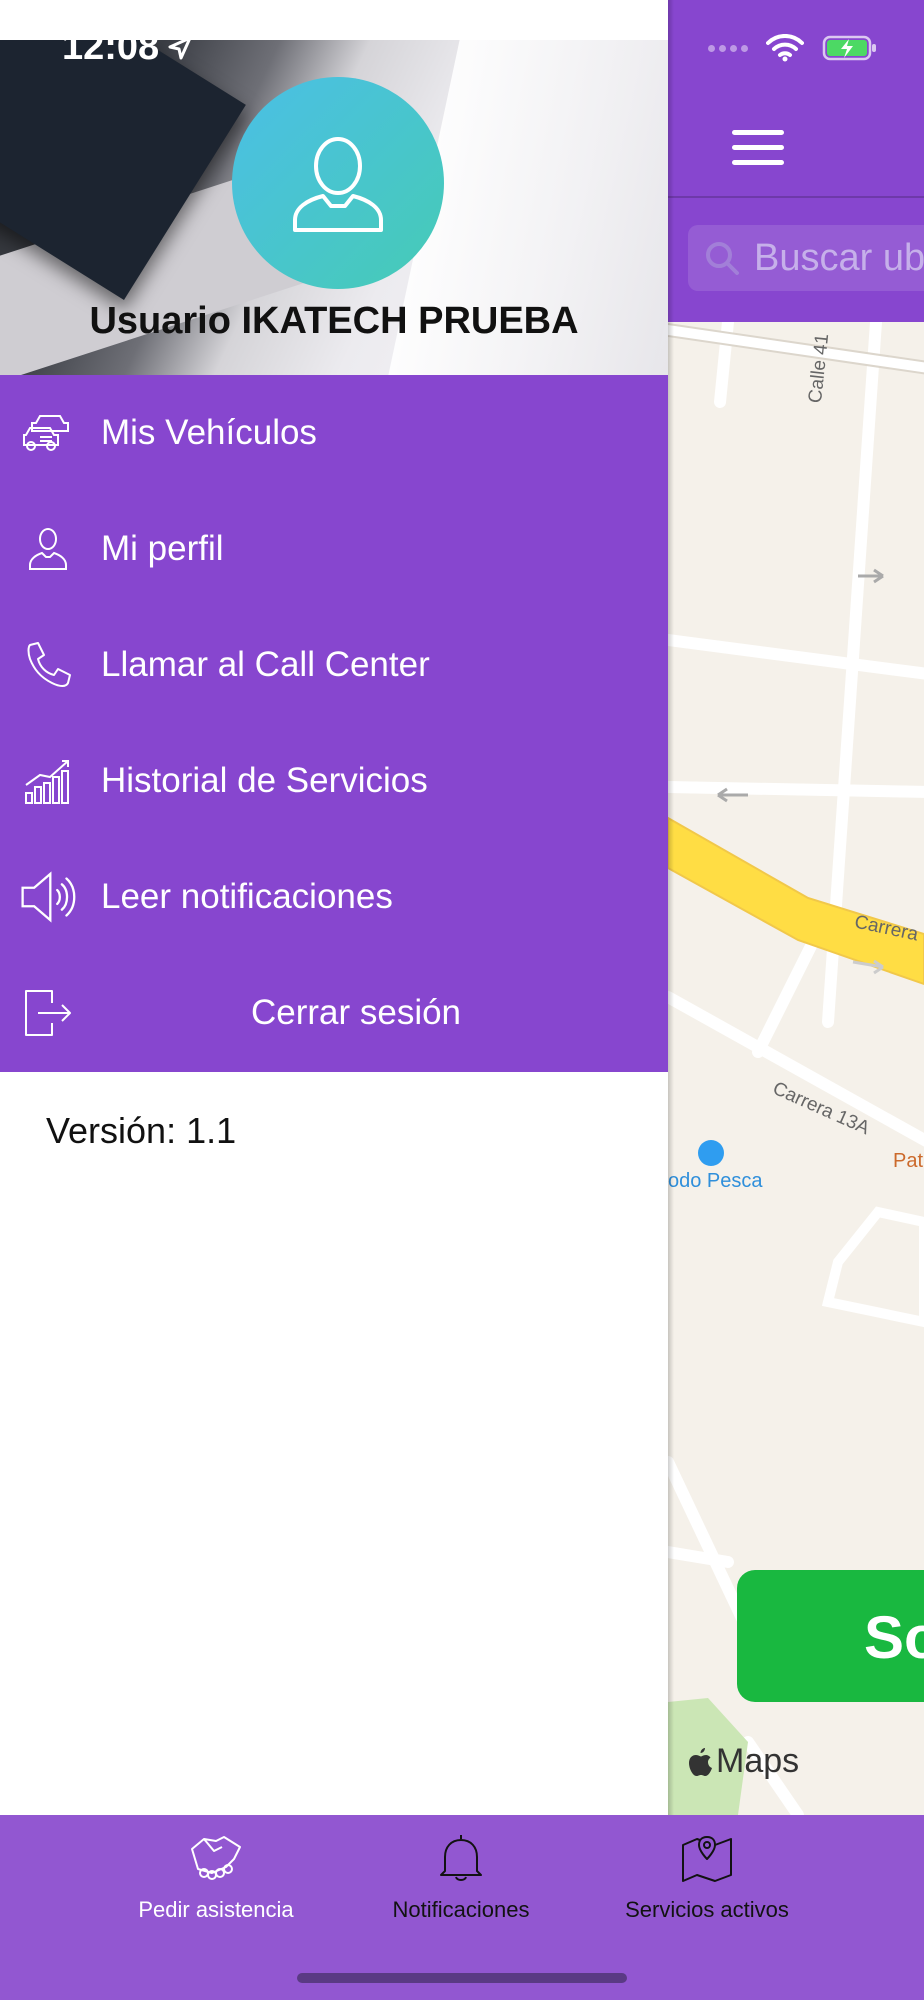 The height and width of the screenshot is (2000, 924). Describe the element at coordinates (894, 1637) in the screenshot. I see `request-service-label: So` at that location.